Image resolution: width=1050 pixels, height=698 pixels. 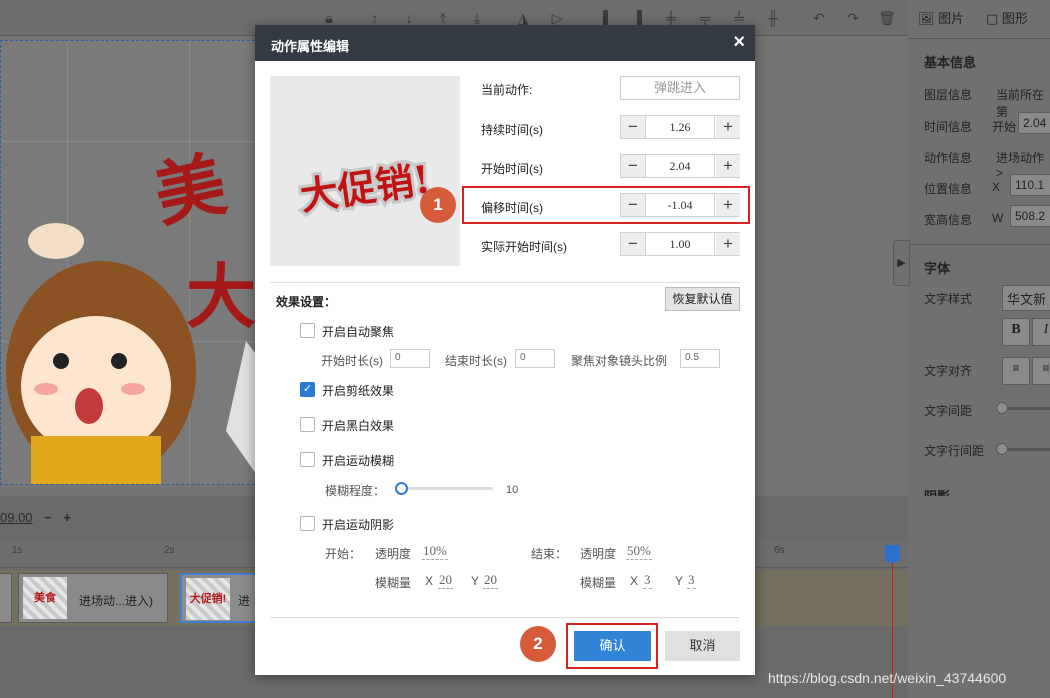 I want to click on italic-button: I, so click(x=1041, y=332).